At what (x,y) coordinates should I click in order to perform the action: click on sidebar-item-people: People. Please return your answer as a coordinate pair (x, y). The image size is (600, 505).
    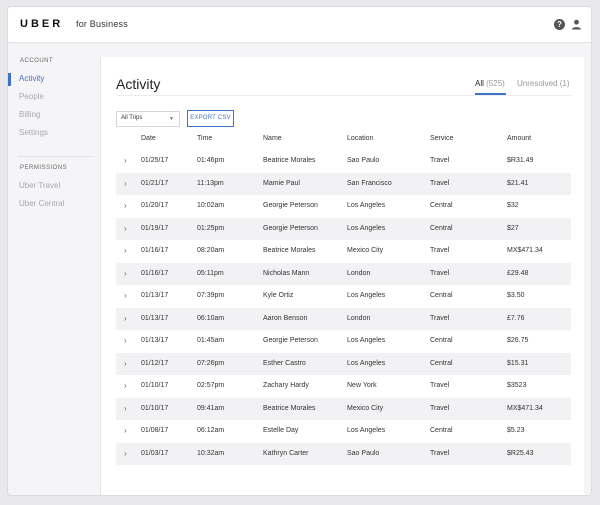
    Looking at the image, I should click on (31, 96).